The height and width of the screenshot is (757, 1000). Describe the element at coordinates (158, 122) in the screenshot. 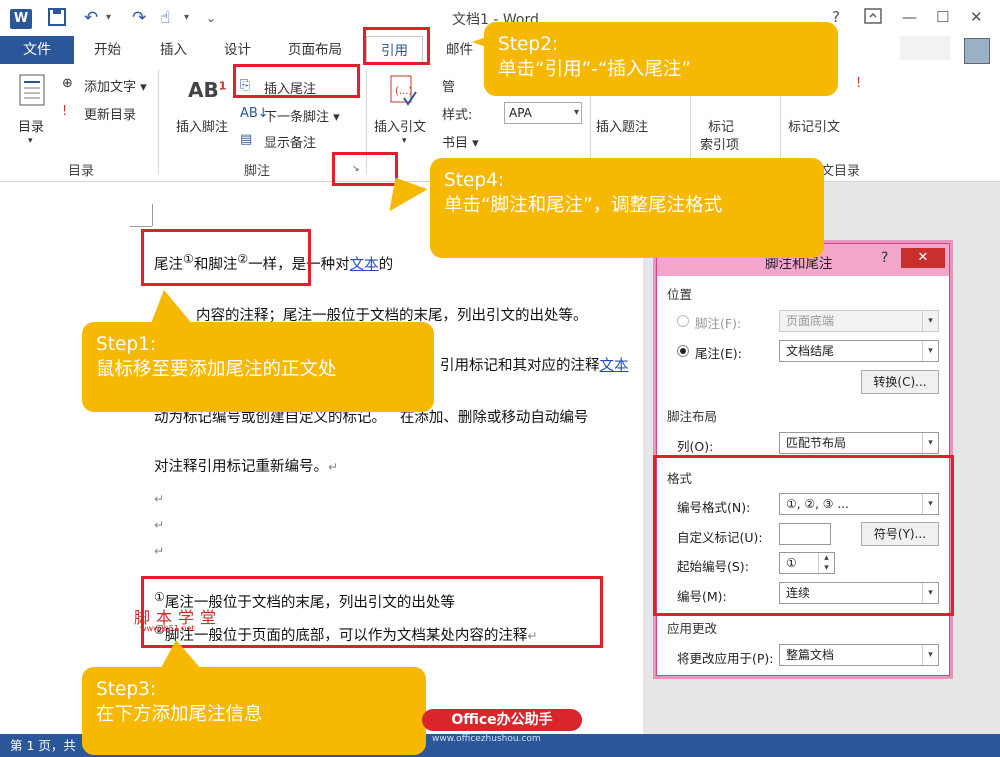

I see `group-separator` at that location.